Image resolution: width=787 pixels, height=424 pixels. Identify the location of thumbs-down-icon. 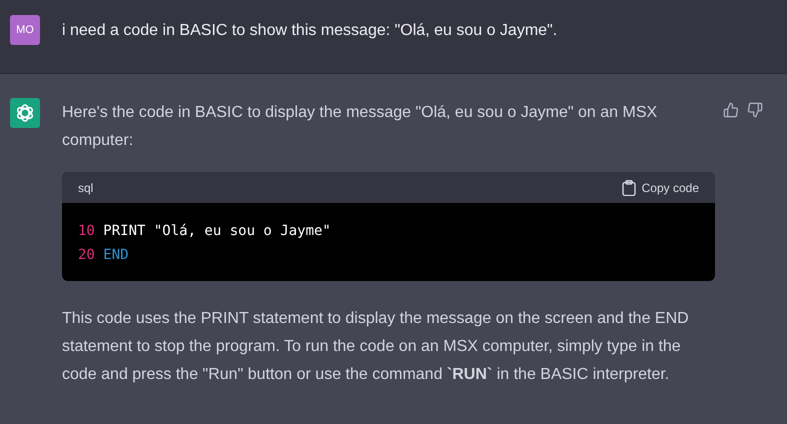
(755, 110).